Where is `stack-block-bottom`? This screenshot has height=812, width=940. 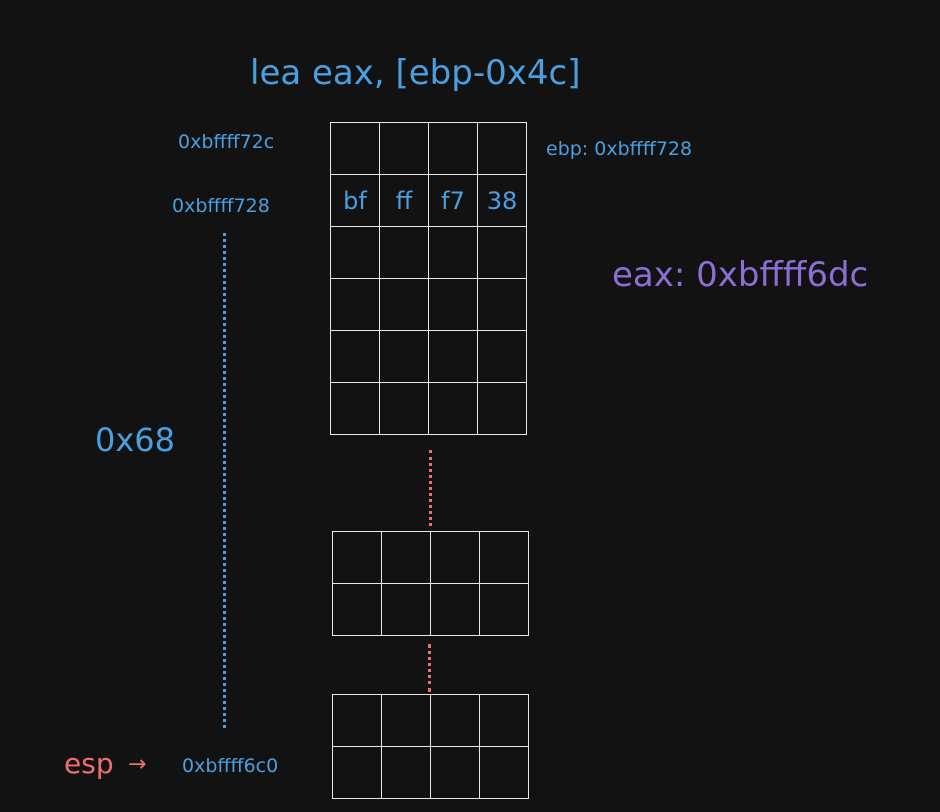 stack-block-bottom is located at coordinates (430, 746).